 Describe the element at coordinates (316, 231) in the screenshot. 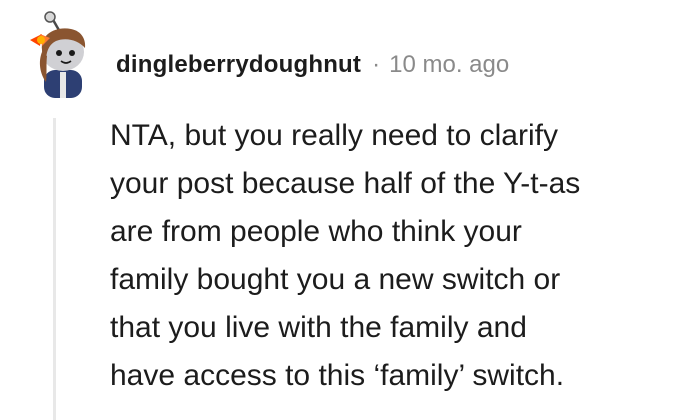

I see `comment-body-line: are from people who think your` at that location.